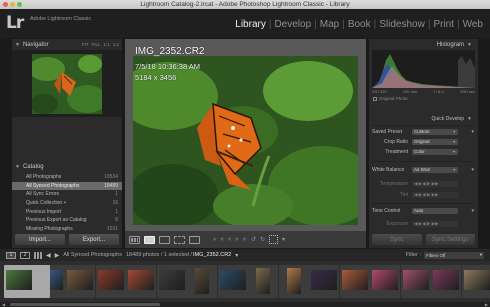  Describe the element at coordinates (486, 304) in the screenshot. I see `scroll-right-icon: ▶` at that location.